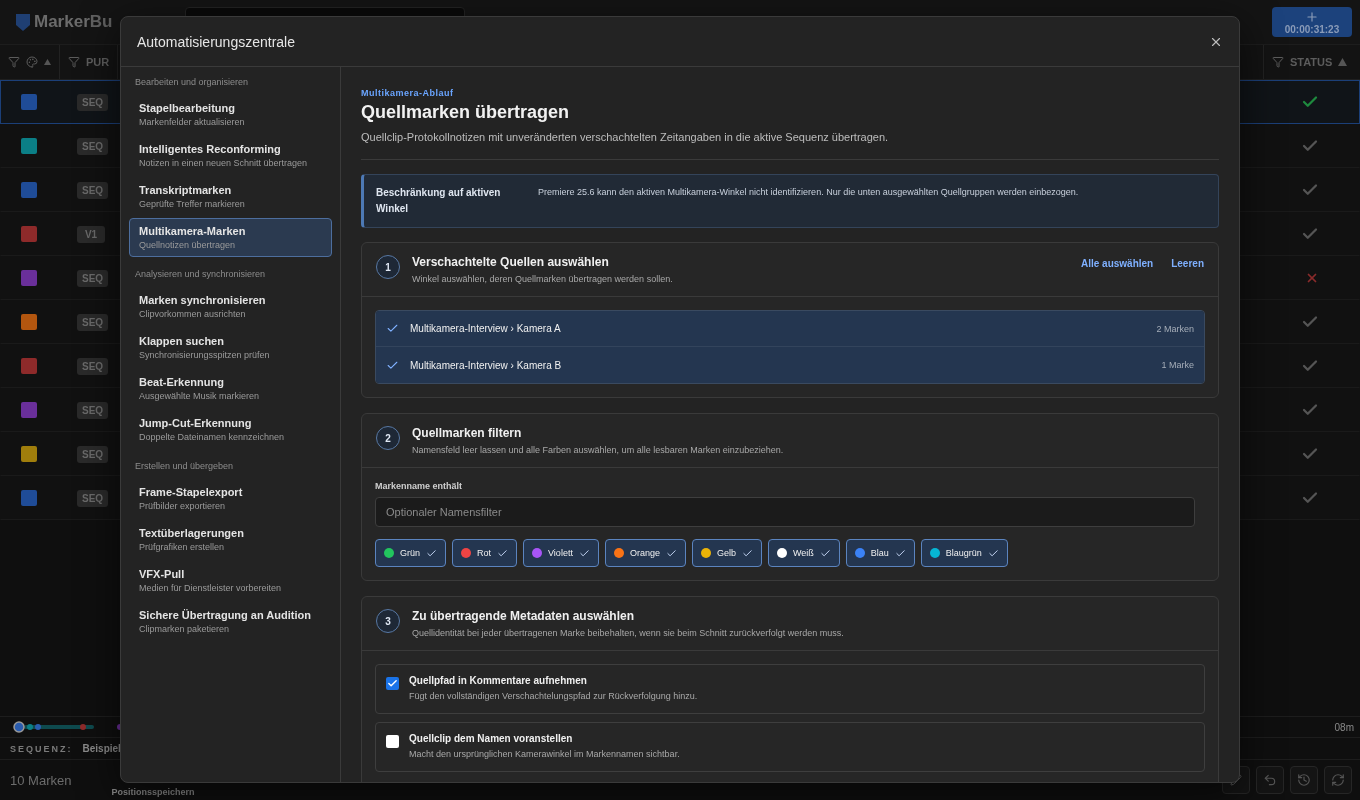 This screenshot has height=800, width=1360. What do you see at coordinates (153, 792) in the screenshot?
I see `footer-label: Positionsspeichern` at bounding box center [153, 792].